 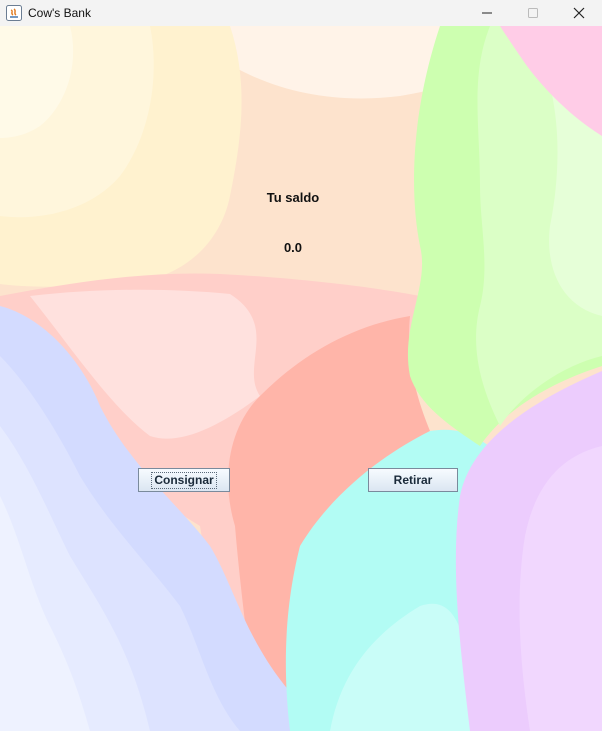 What do you see at coordinates (293, 247) in the screenshot?
I see `balance-value: 0.0` at bounding box center [293, 247].